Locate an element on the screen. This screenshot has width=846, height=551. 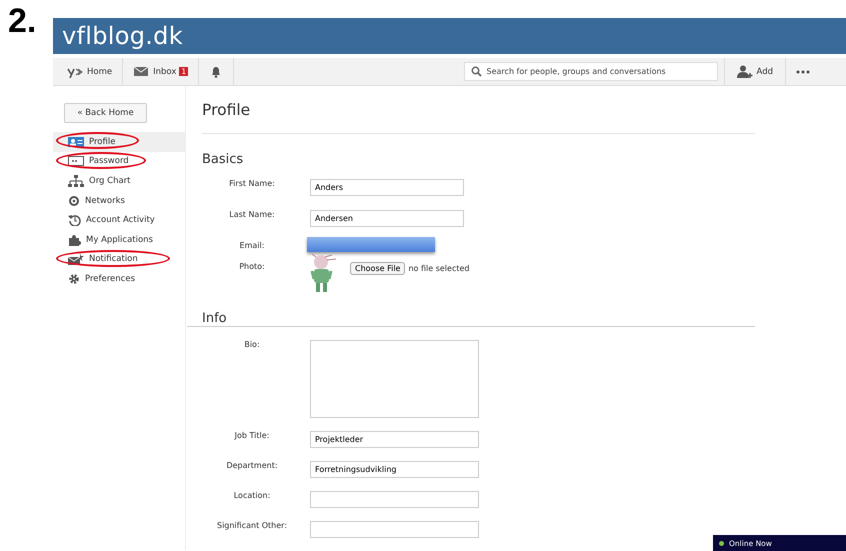
text-area is located at coordinates (394, 379).